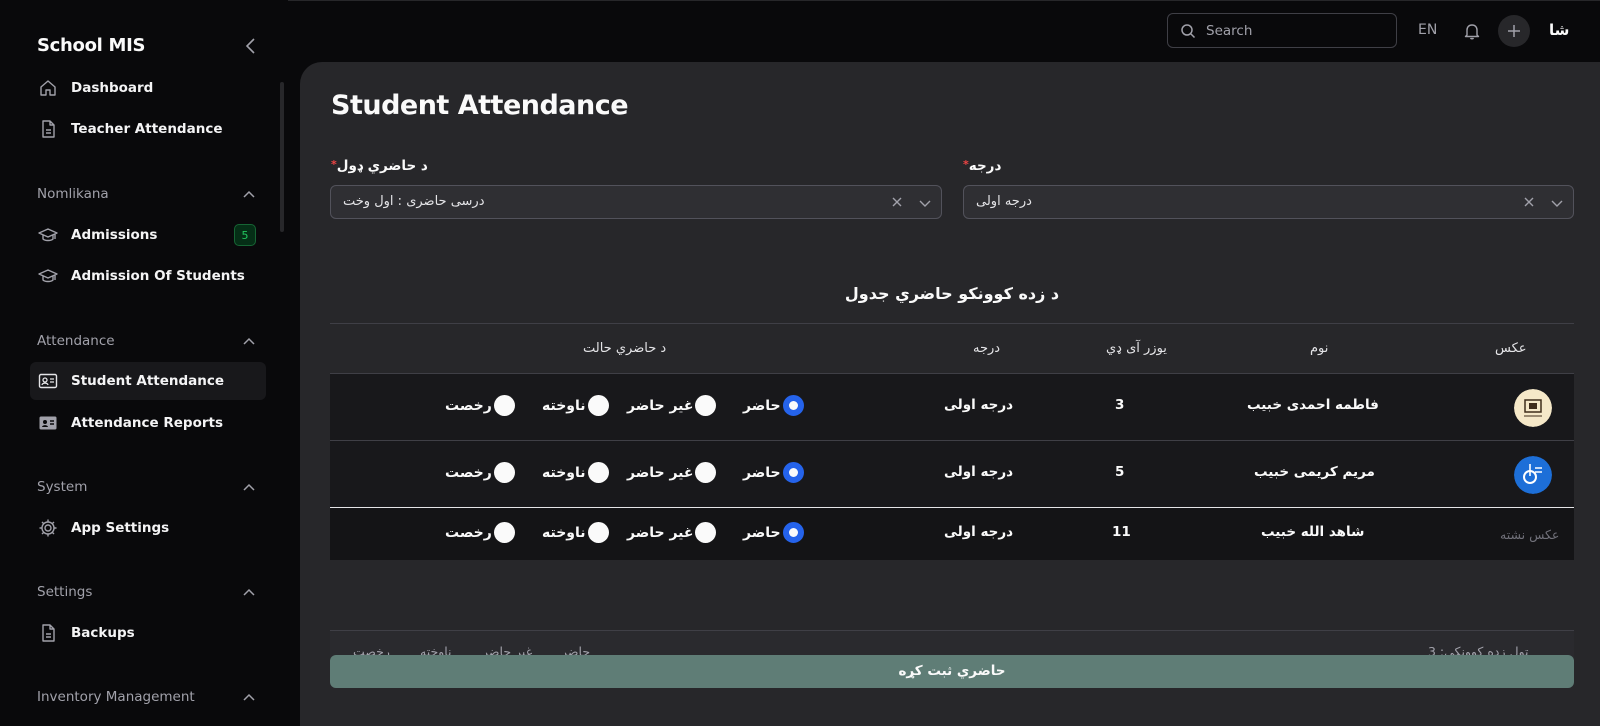 This screenshot has height=726, width=1600. What do you see at coordinates (282, 157) in the screenshot?
I see `sidebar-scrollbar` at bounding box center [282, 157].